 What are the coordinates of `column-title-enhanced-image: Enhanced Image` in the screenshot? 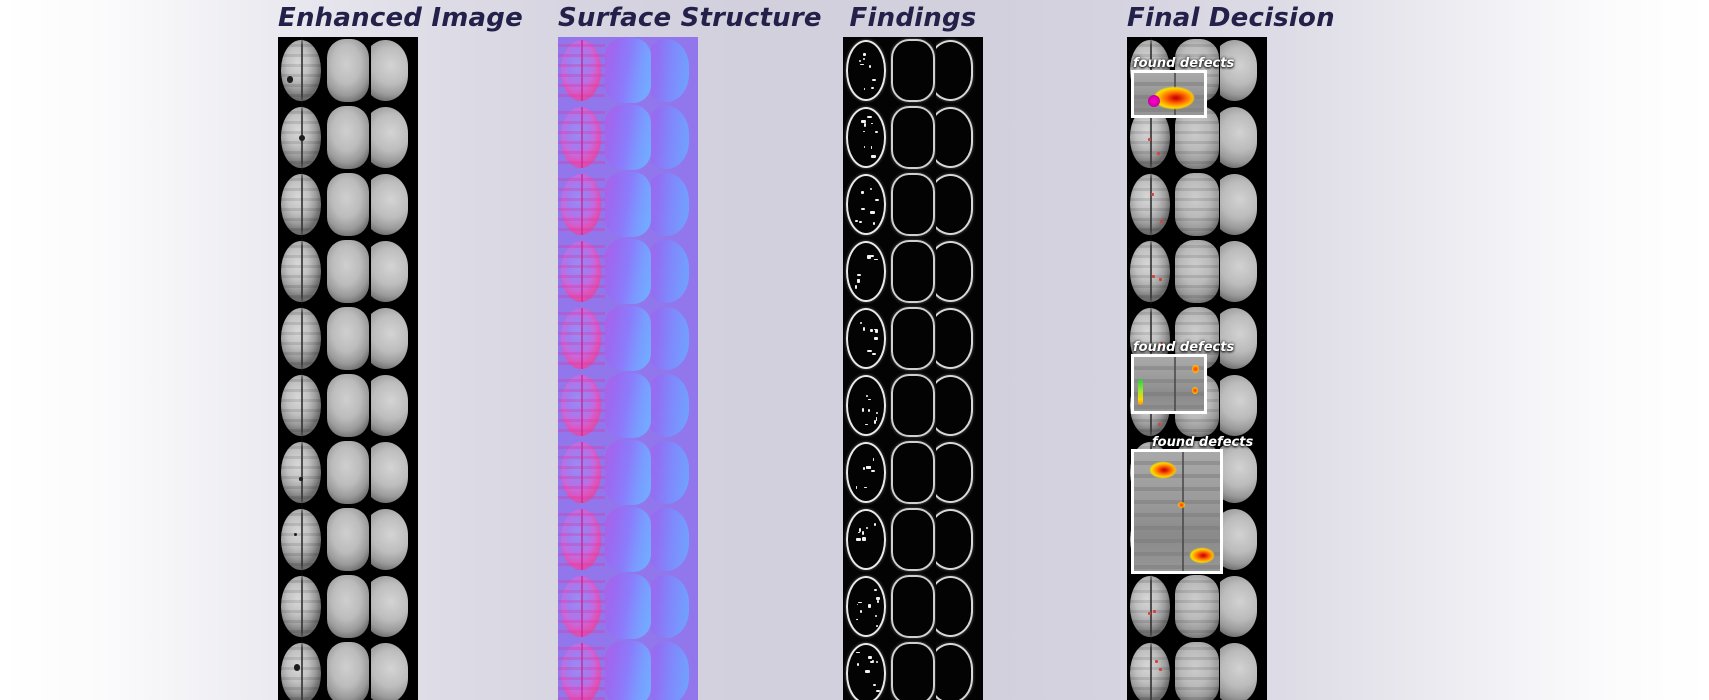 It's located at (400, 18).